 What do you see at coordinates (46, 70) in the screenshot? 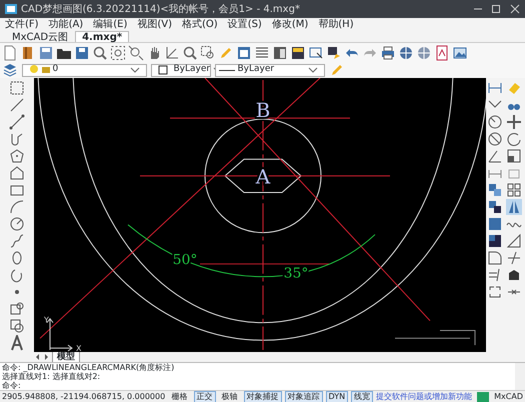
I see `lock-icon` at bounding box center [46, 70].